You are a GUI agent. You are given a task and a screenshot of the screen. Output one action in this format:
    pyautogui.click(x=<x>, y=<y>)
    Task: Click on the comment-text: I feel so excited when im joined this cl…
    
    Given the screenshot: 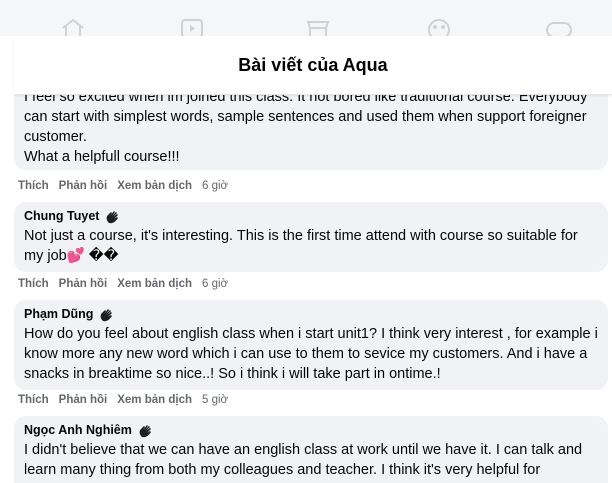 What is the action you would take?
    pyautogui.click(x=306, y=129)
    